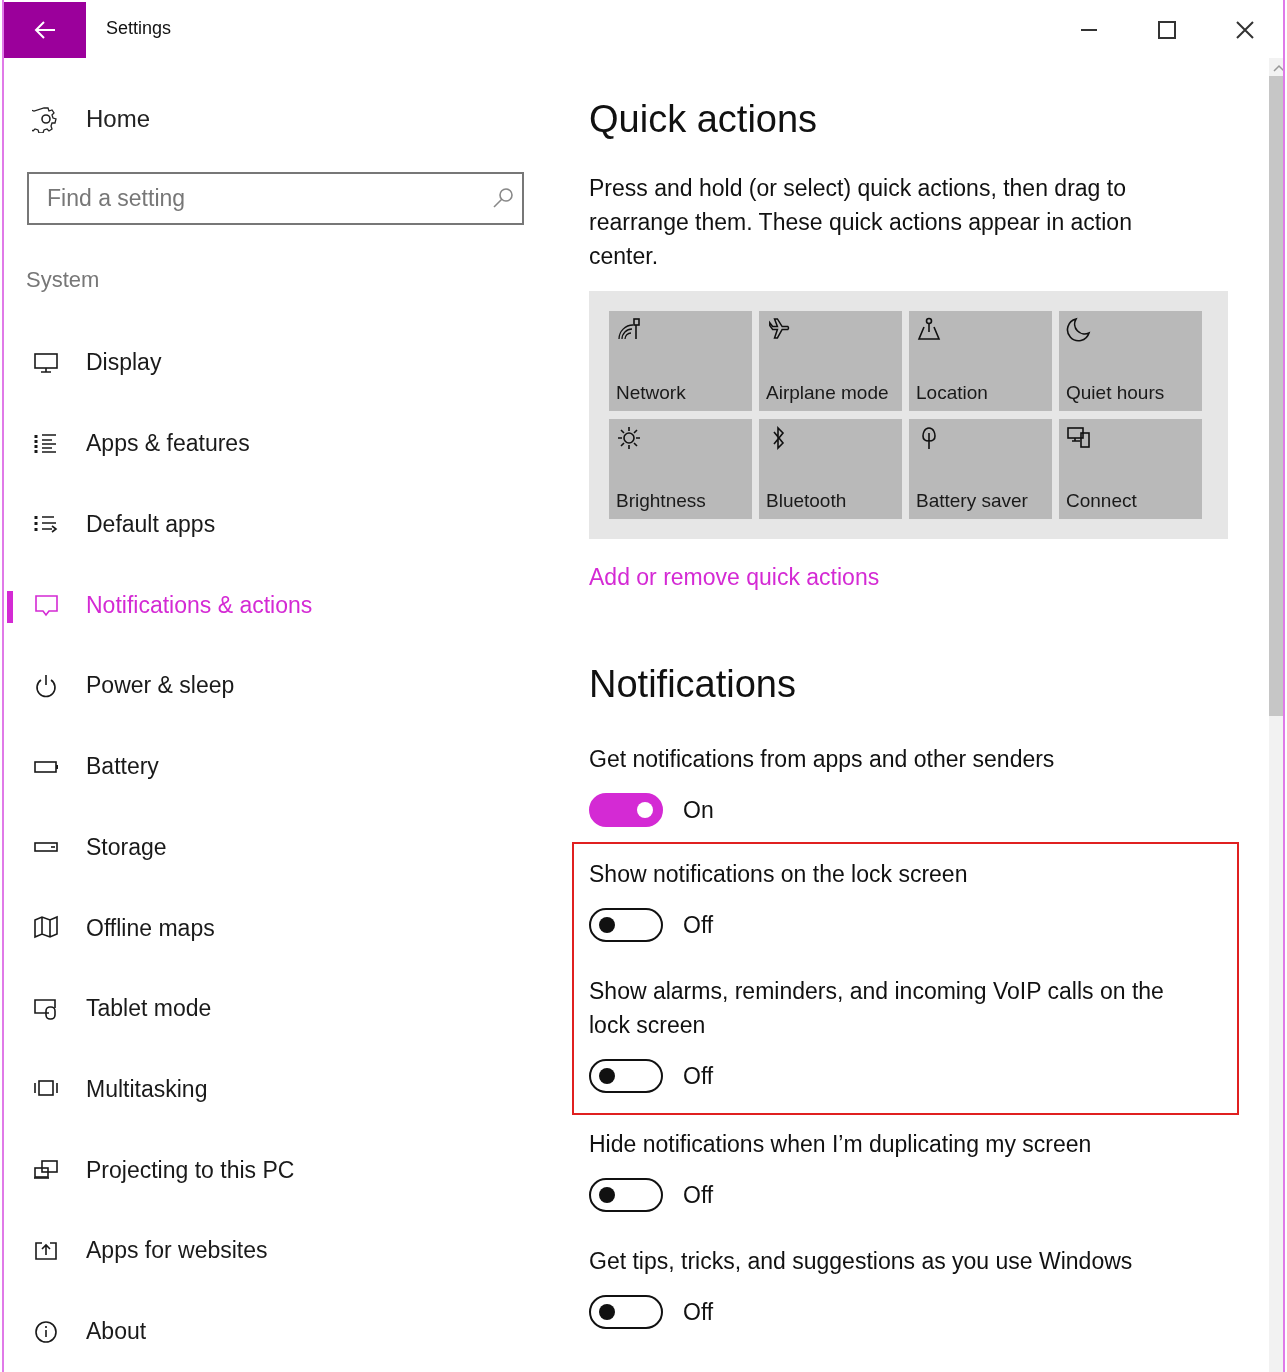 This screenshot has width=1287, height=1372. I want to click on sidebar-item: Offline maps, so click(284, 928).